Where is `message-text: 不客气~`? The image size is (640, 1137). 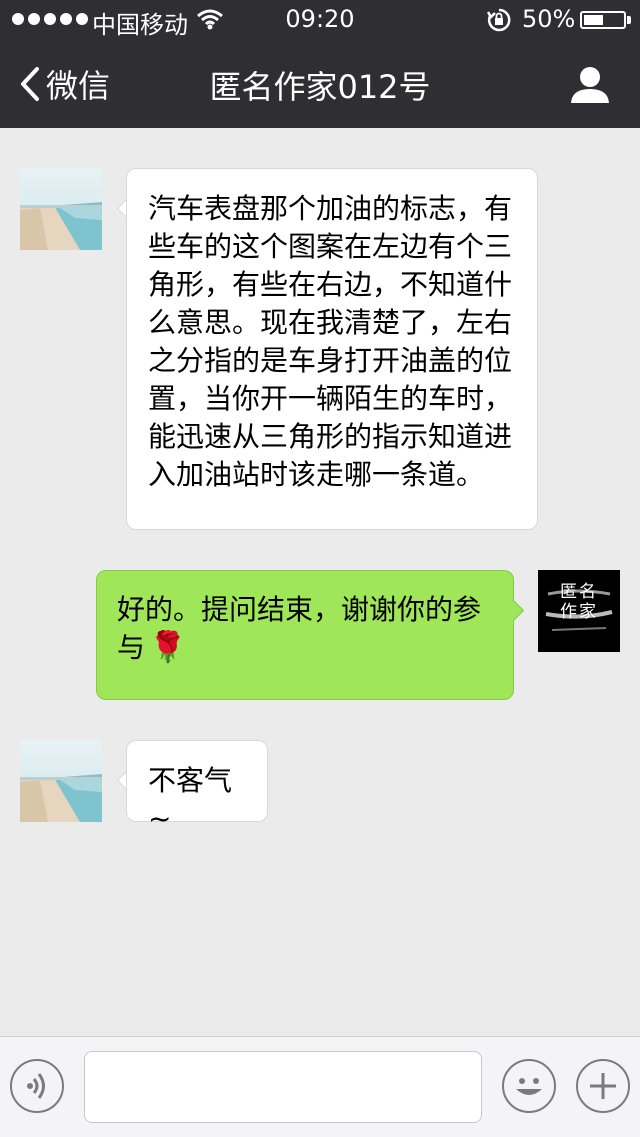
message-text: 不客气~ is located at coordinates (190, 799).